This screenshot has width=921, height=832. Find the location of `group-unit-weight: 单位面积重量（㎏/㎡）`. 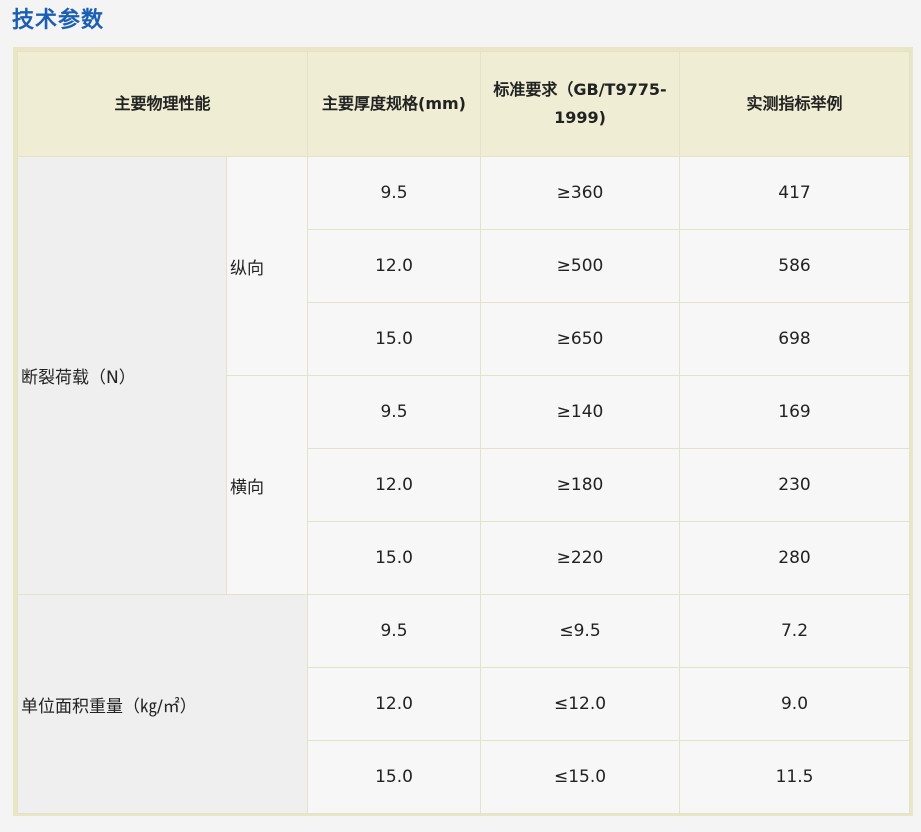

group-unit-weight: 单位面积重量（㎏/㎡） is located at coordinates (162, 704).